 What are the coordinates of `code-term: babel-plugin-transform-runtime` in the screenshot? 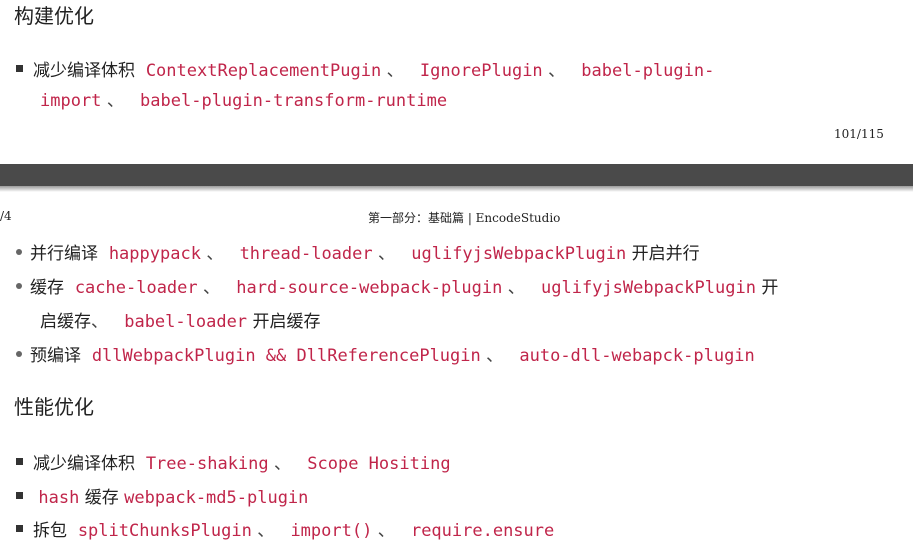 It's located at (294, 101).